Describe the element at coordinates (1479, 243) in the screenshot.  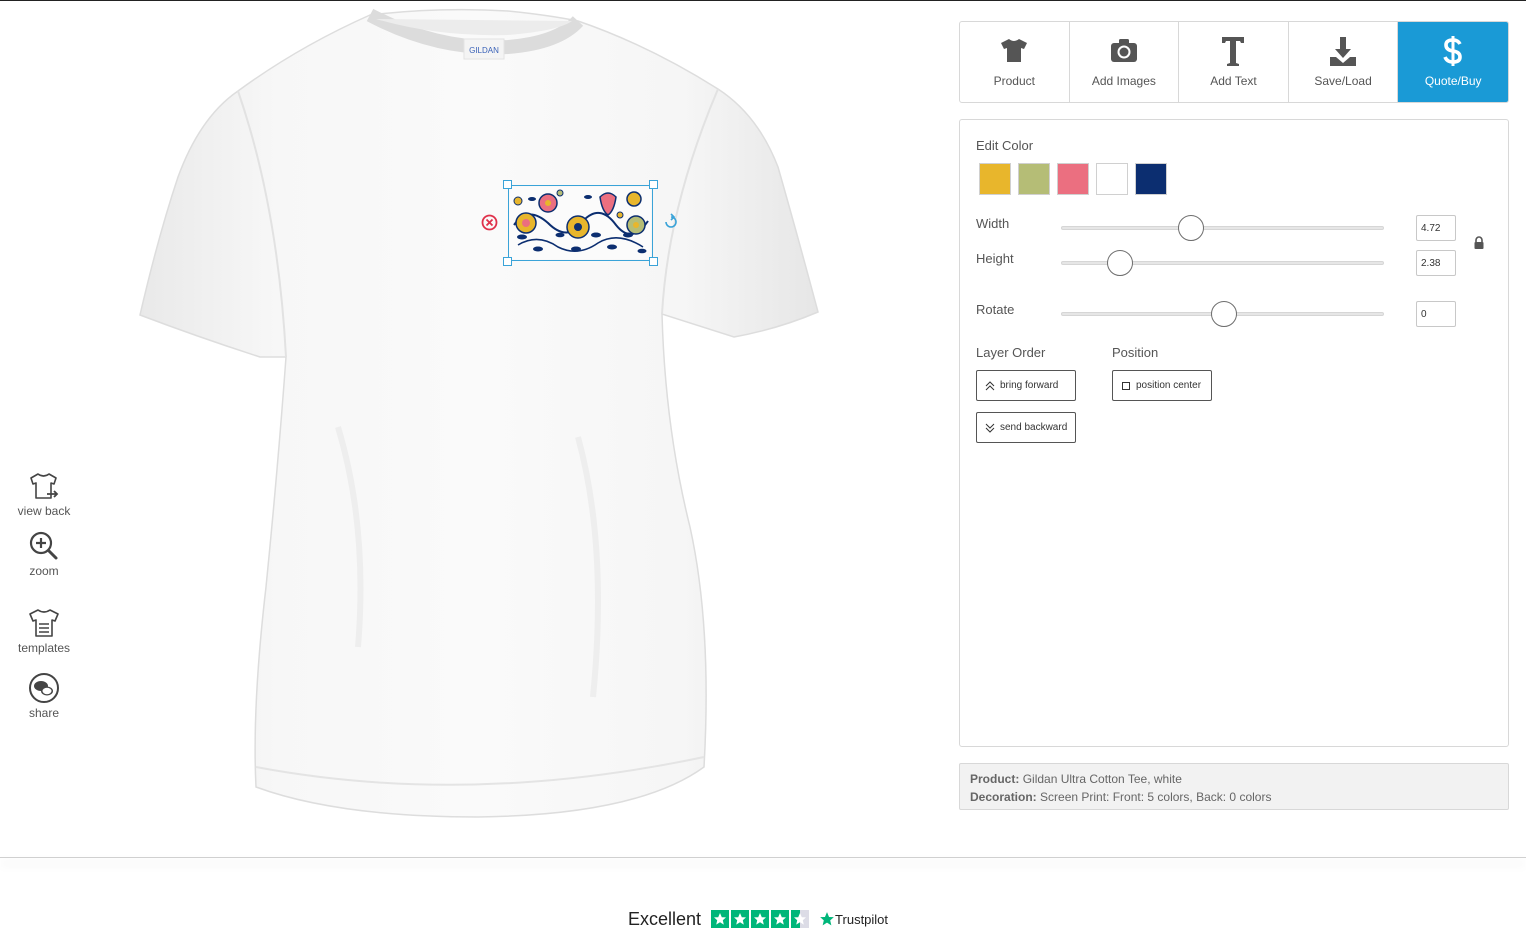
I see `lock-icon` at that location.